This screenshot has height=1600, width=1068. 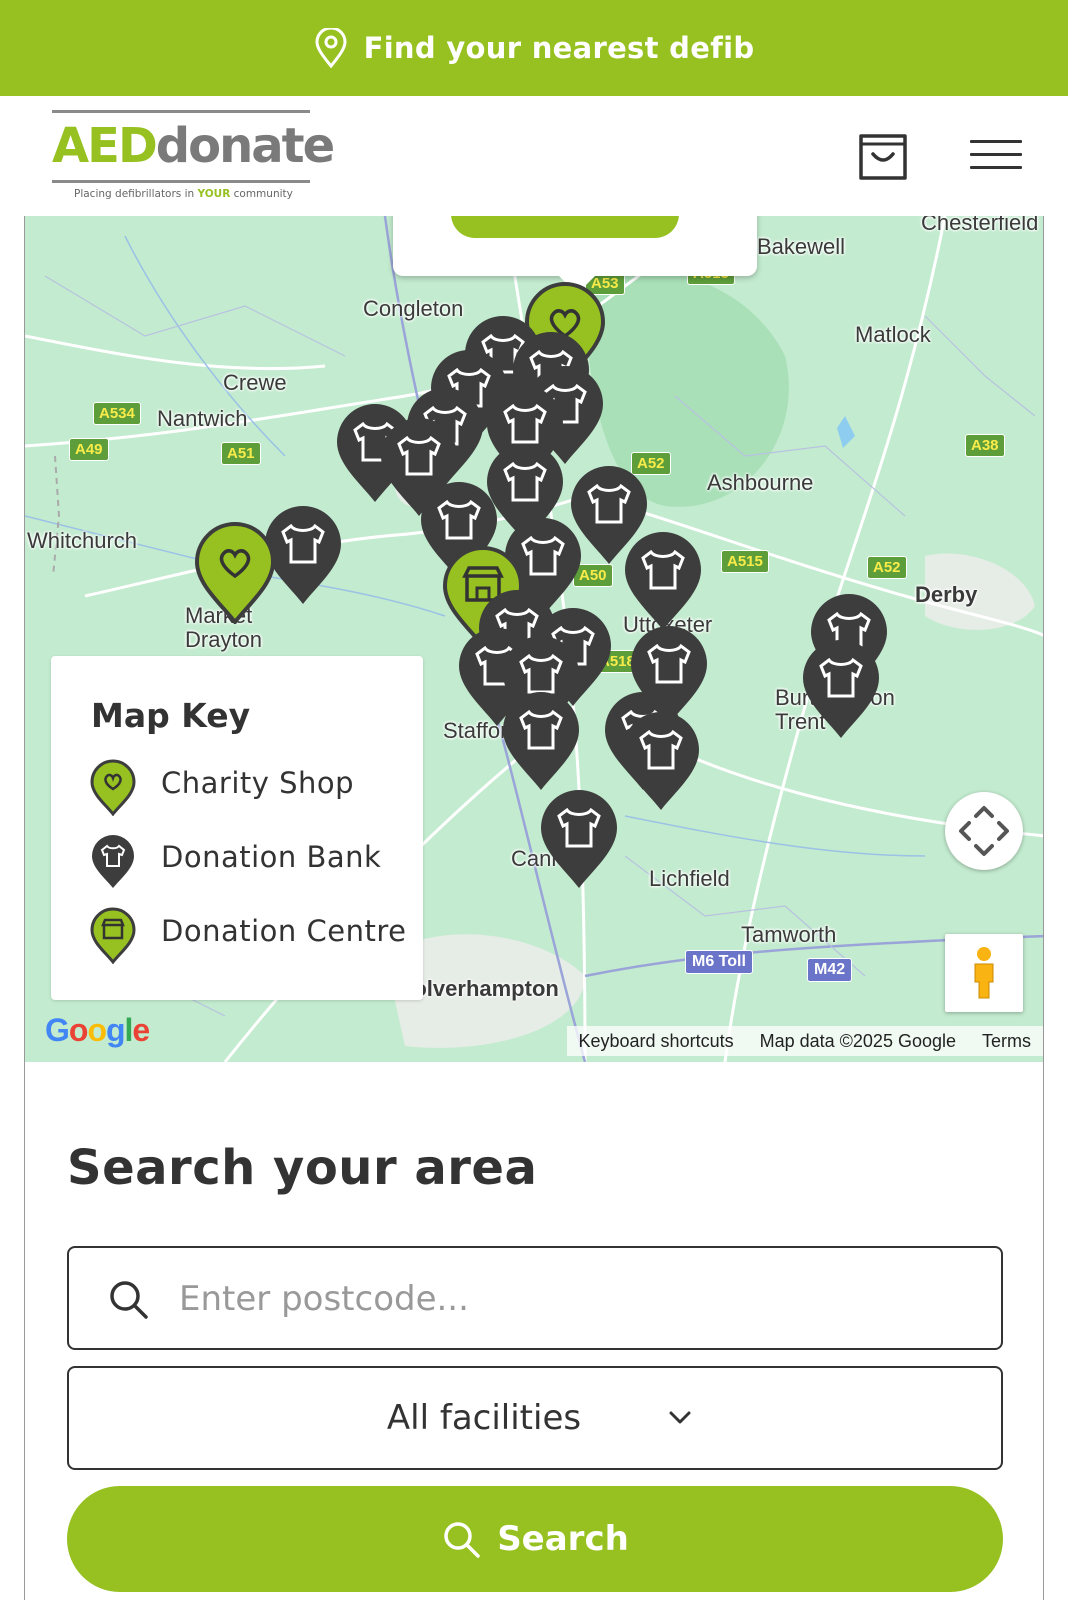 I want to click on key-item-donation-centre: Donation Centre, so click(x=249, y=936).